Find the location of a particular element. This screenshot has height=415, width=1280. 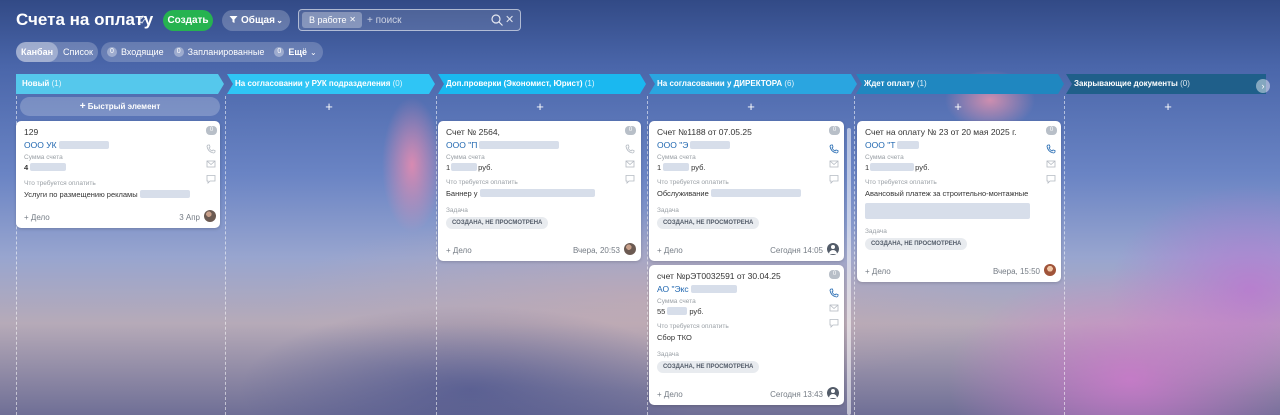

filter-chip-in-work: В работе ✕ is located at coordinates (332, 20).